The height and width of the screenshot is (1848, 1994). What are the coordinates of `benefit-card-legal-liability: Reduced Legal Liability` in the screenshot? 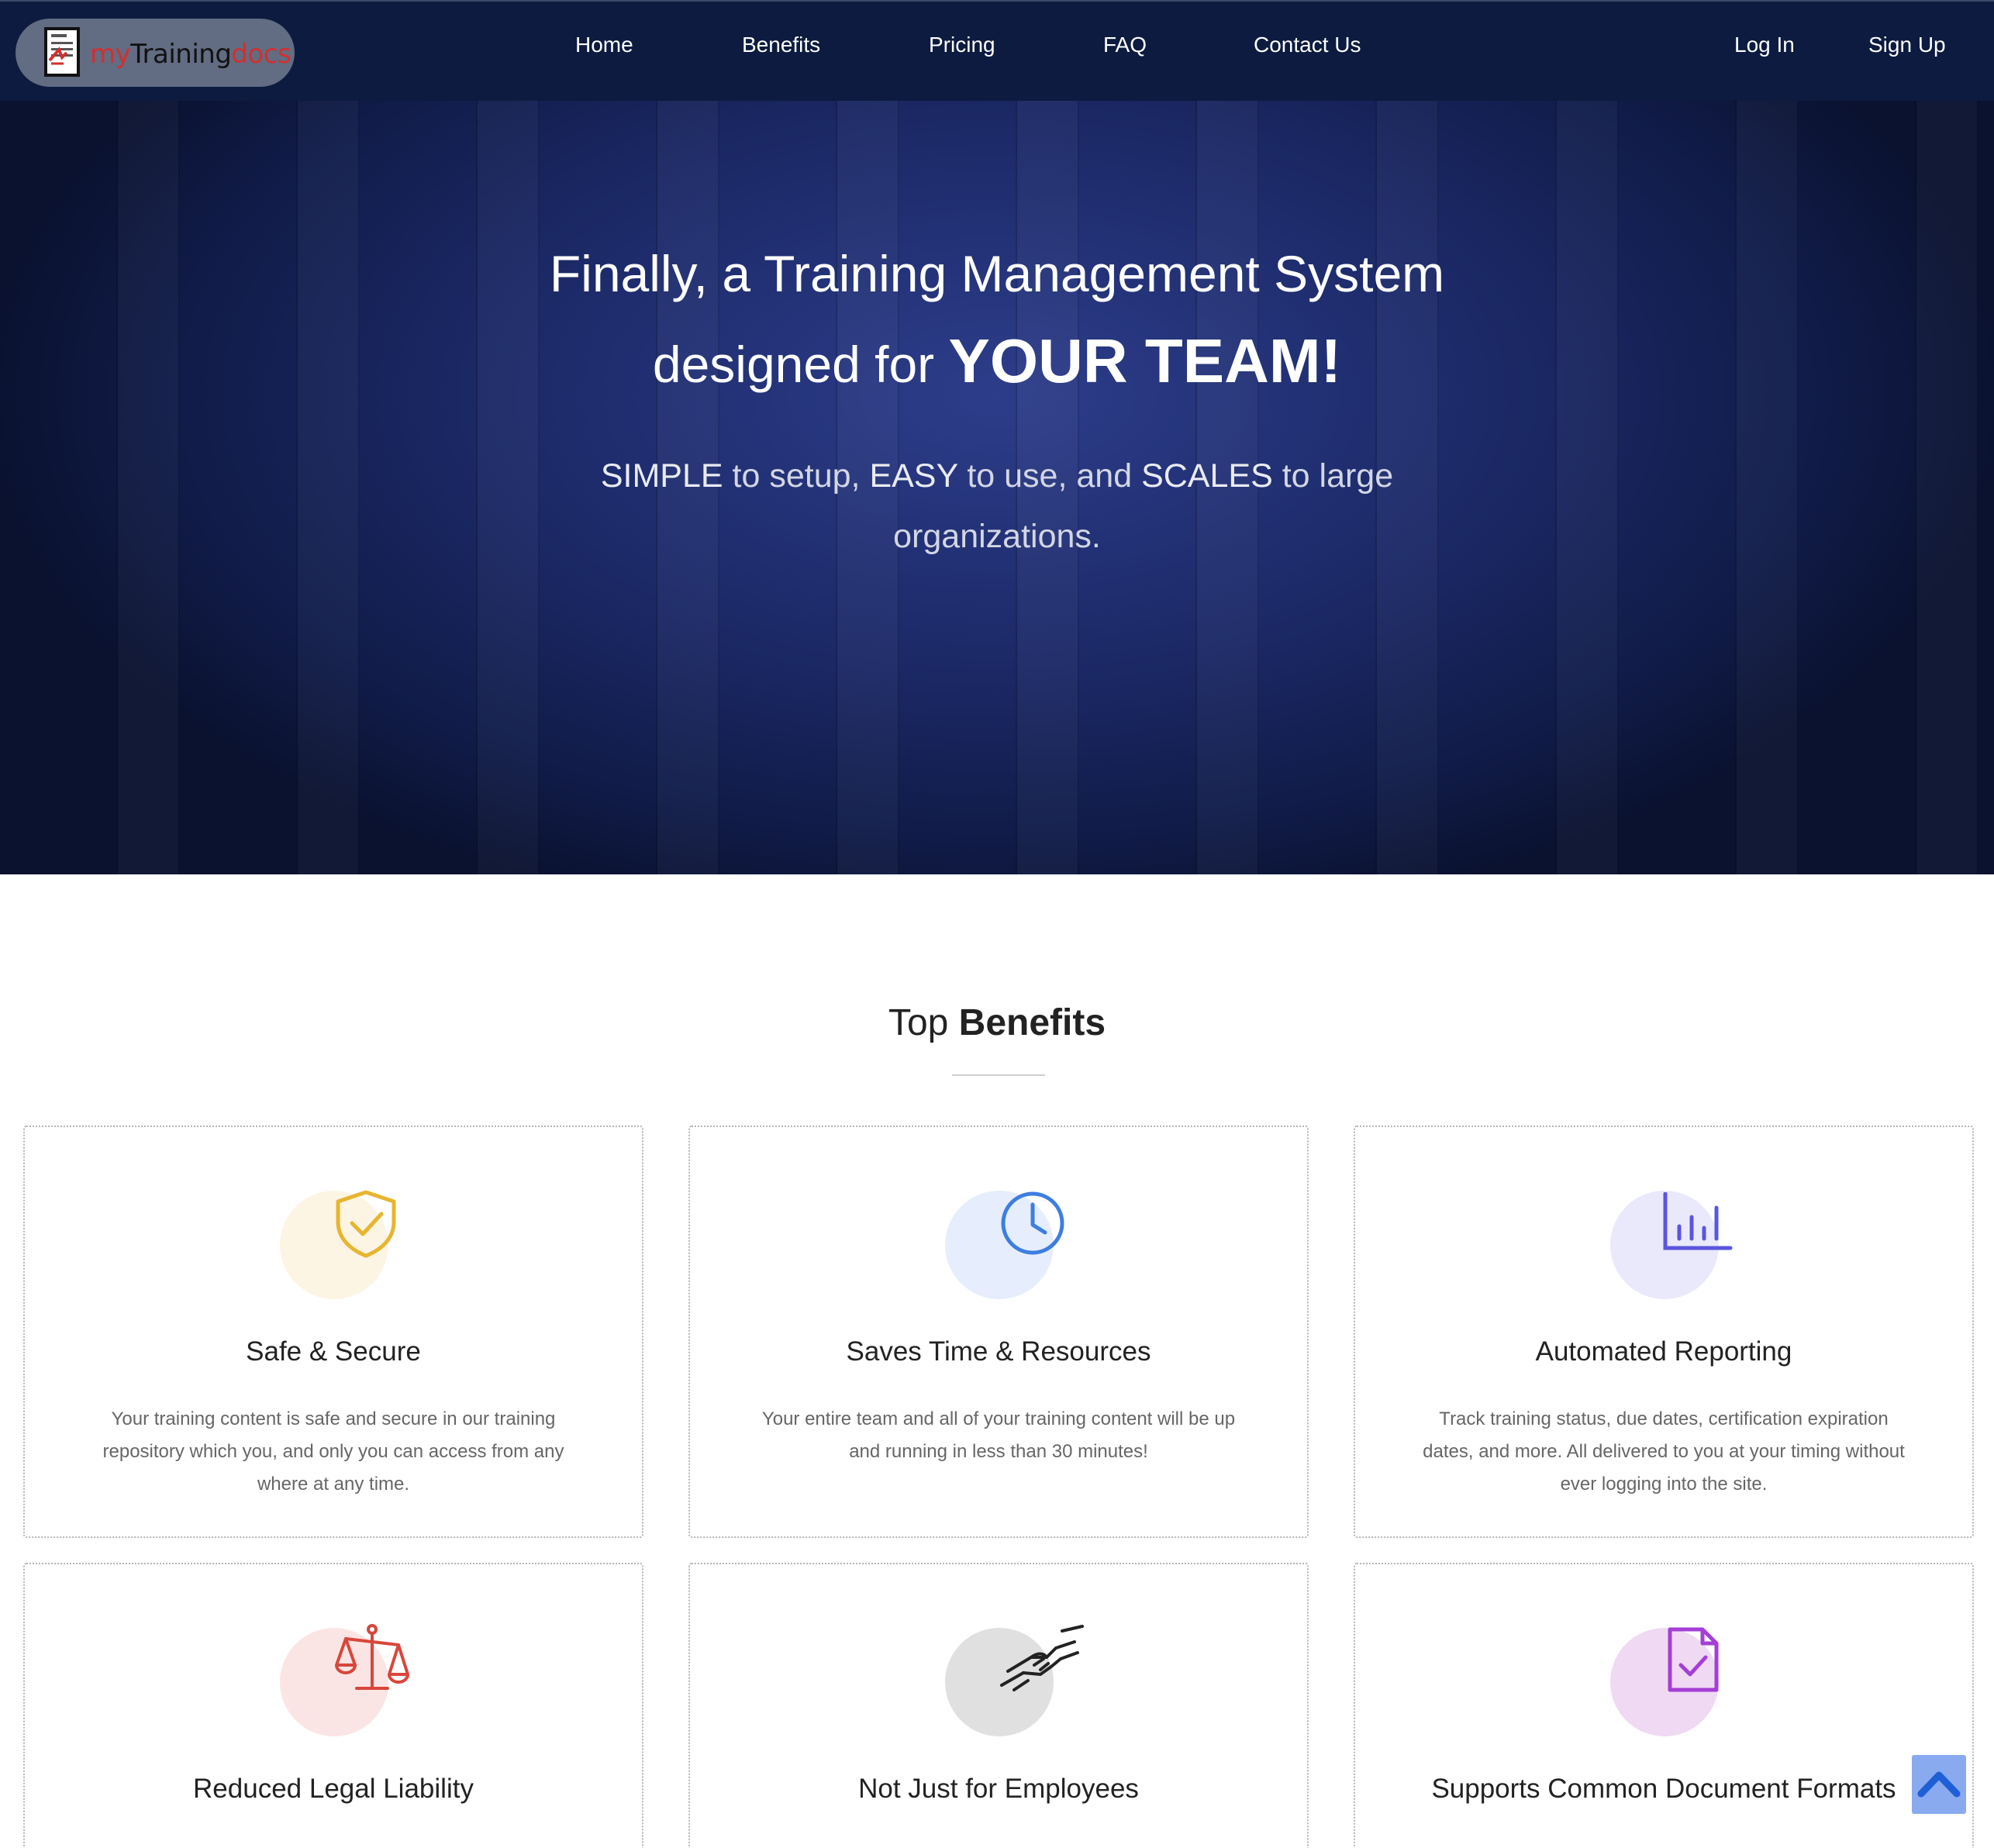 It's located at (333, 1706).